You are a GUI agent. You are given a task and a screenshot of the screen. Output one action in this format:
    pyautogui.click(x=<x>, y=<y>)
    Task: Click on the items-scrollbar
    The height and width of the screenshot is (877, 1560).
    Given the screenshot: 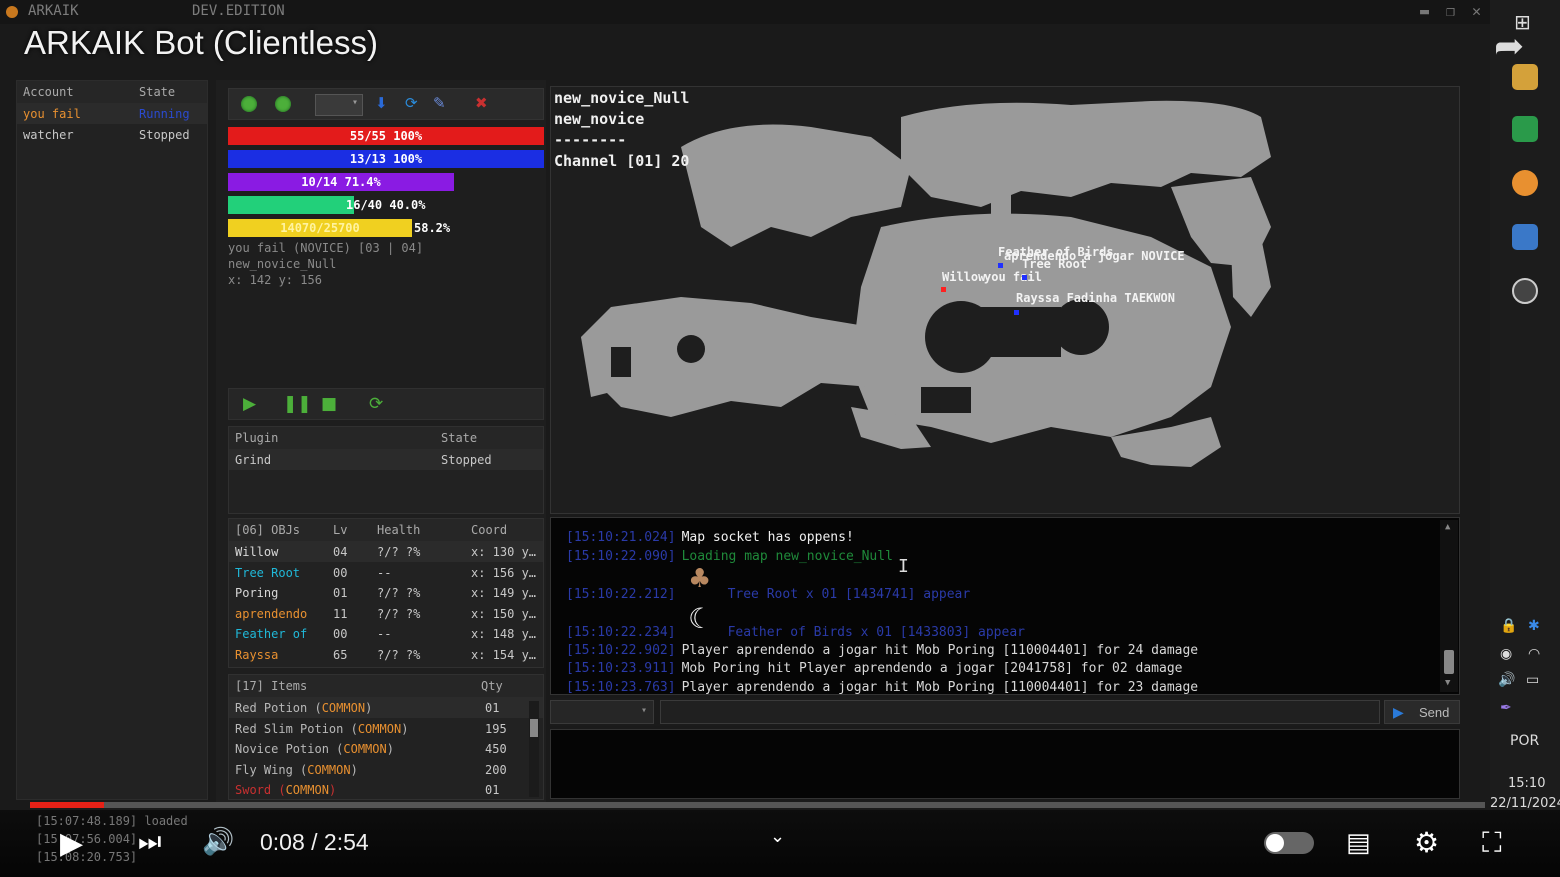 What is the action you would take?
    pyautogui.click(x=534, y=749)
    